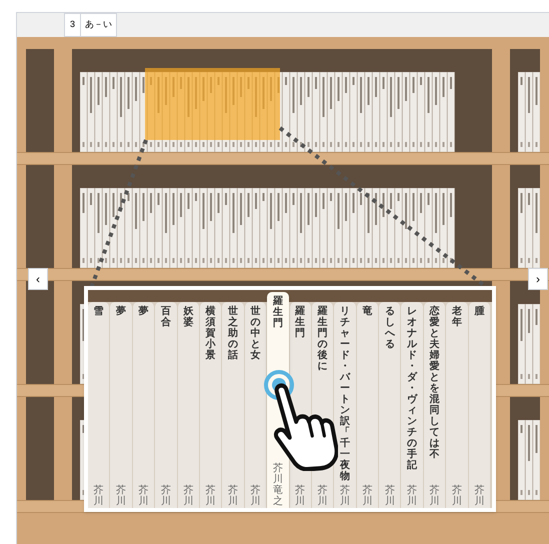 The width and height of the screenshot is (549, 544). What do you see at coordinates (479, 311) in the screenshot?
I see `book-title: 腫` at bounding box center [479, 311].